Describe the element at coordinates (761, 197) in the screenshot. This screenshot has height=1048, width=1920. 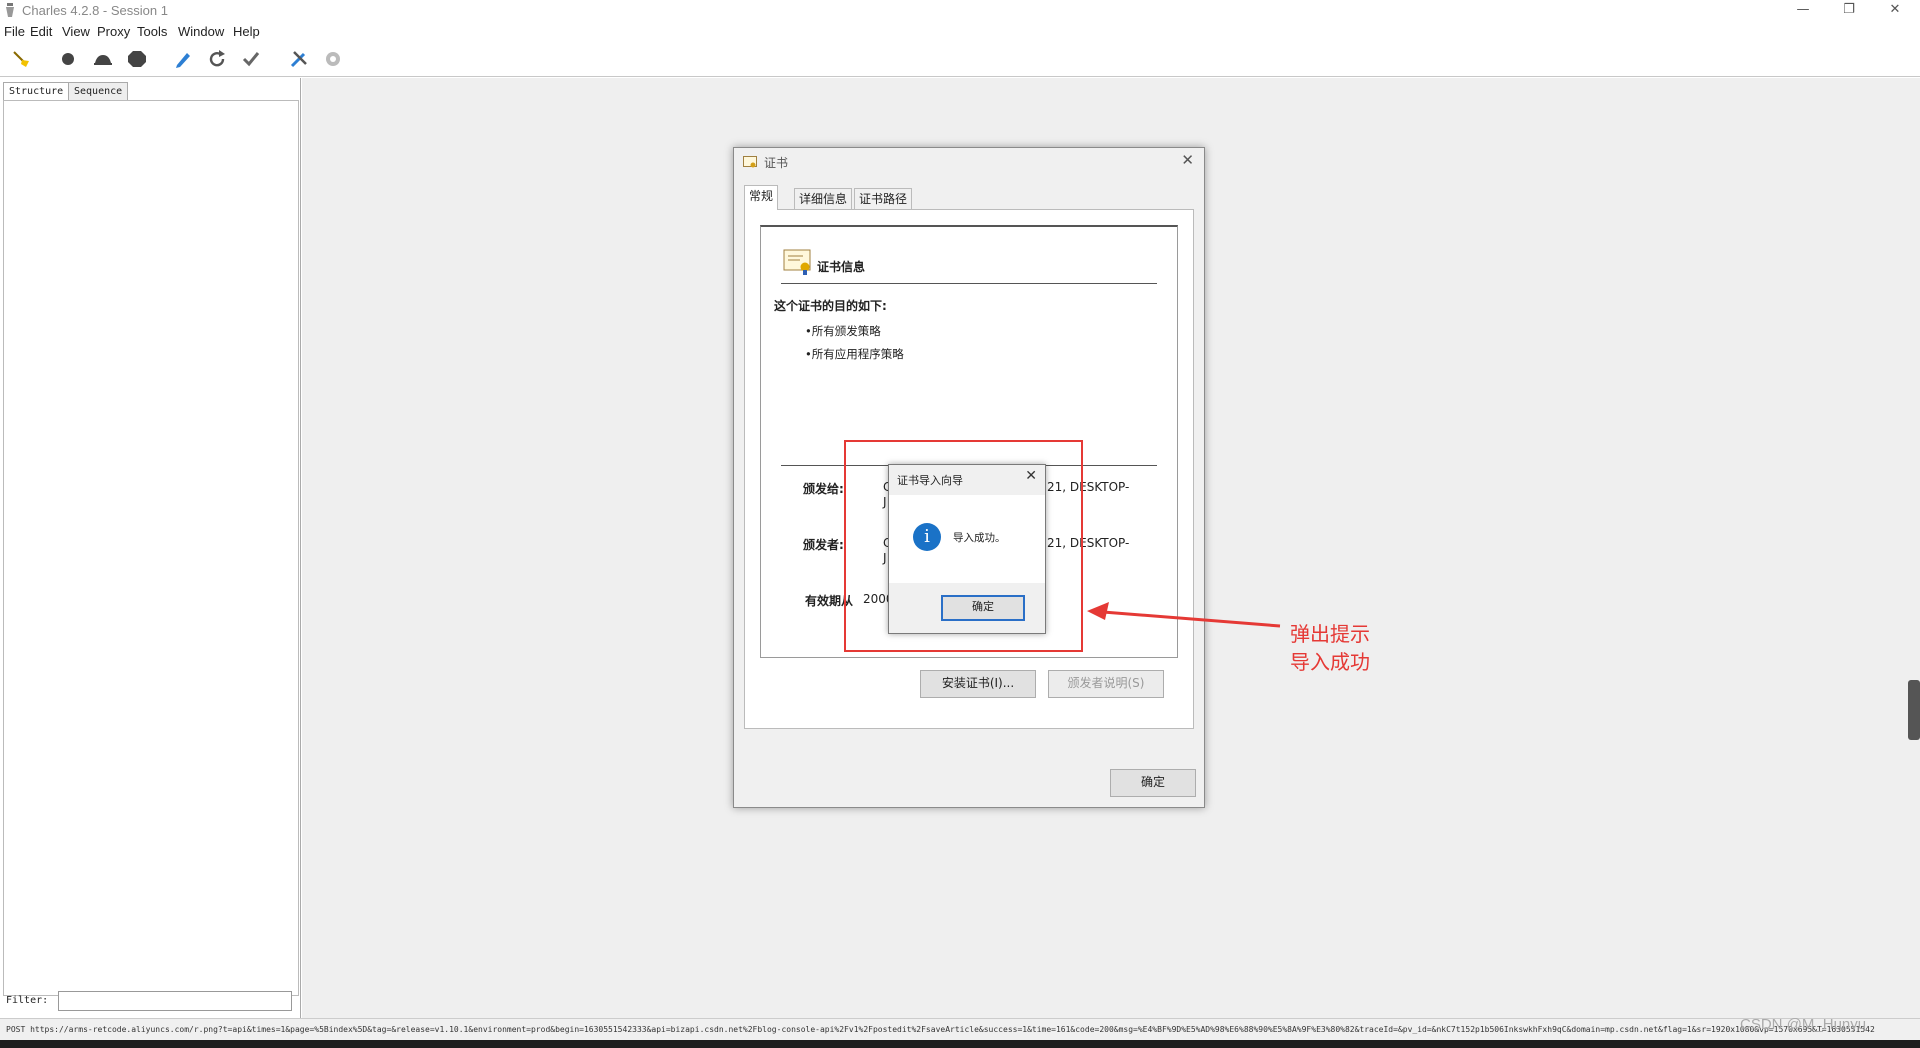
I see `tab-general: 常规` at that location.